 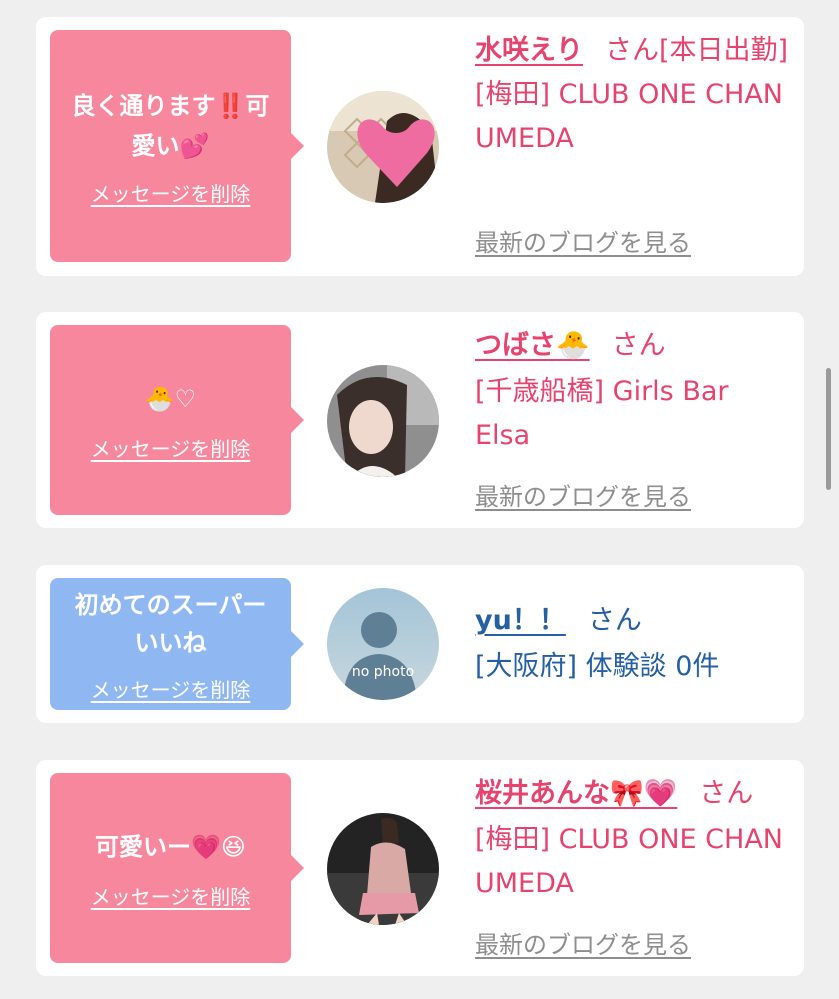 I want to click on message-bubble: 良く通ります‼️可 愛い💕 メッセージを削除, so click(x=177, y=146).